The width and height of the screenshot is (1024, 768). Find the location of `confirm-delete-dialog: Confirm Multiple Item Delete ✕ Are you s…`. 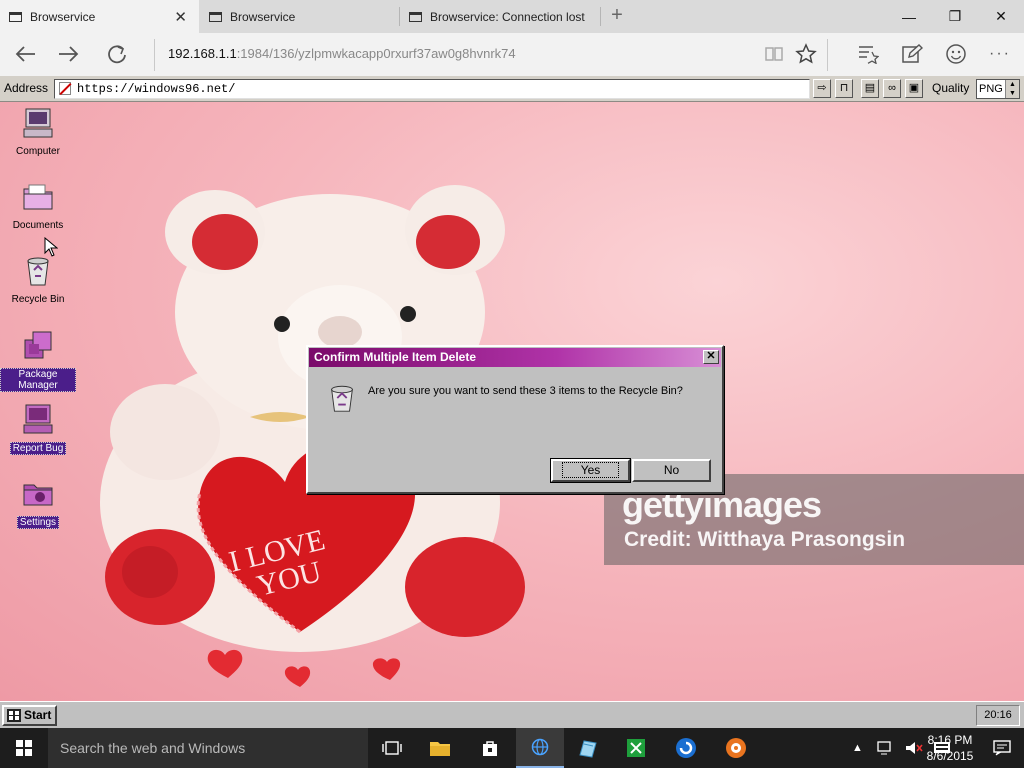

confirm-delete-dialog: Confirm Multiple Item Delete ✕ Are you s… is located at coordinates (515, 419).